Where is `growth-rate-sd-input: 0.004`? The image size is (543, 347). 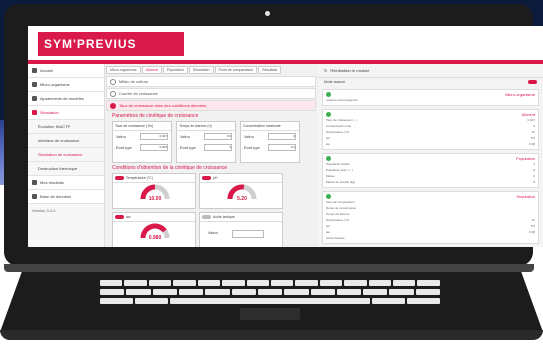
growth-rate-sd-input: 0.004 is located at coordinates (154, 147).